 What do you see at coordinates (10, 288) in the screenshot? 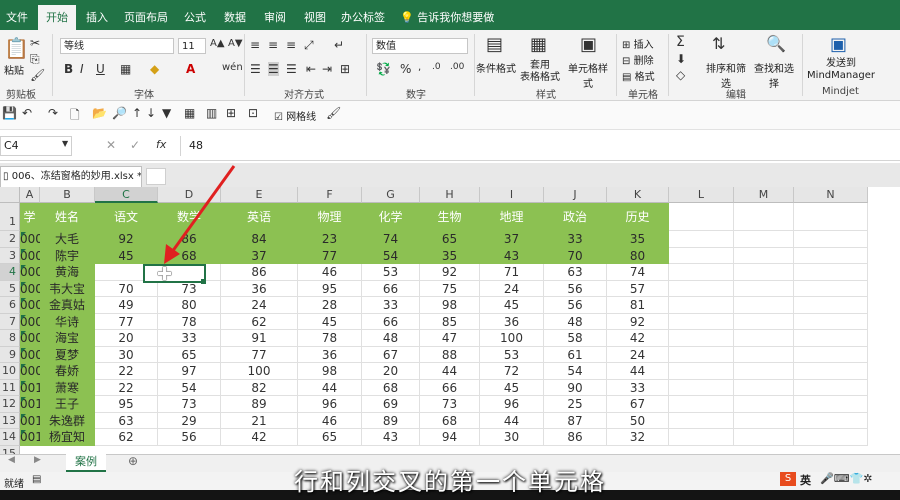
I see `row-header-5: 5` at bounding box center [10, 288].